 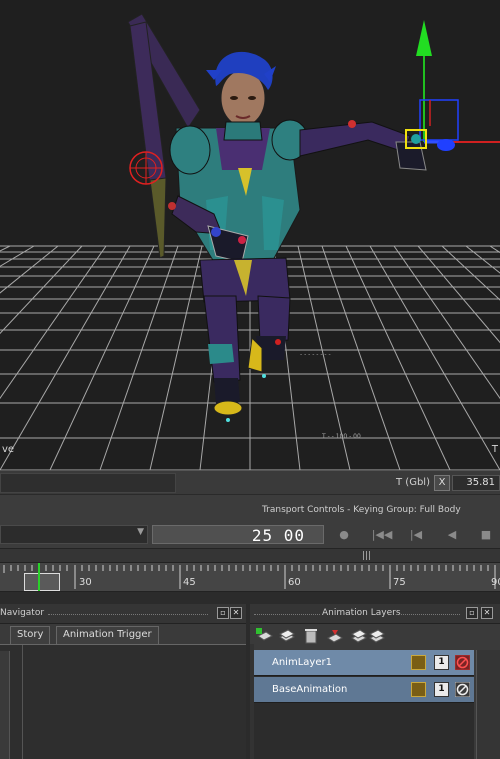 I want to click on status-field, so click(x=88, y=483).